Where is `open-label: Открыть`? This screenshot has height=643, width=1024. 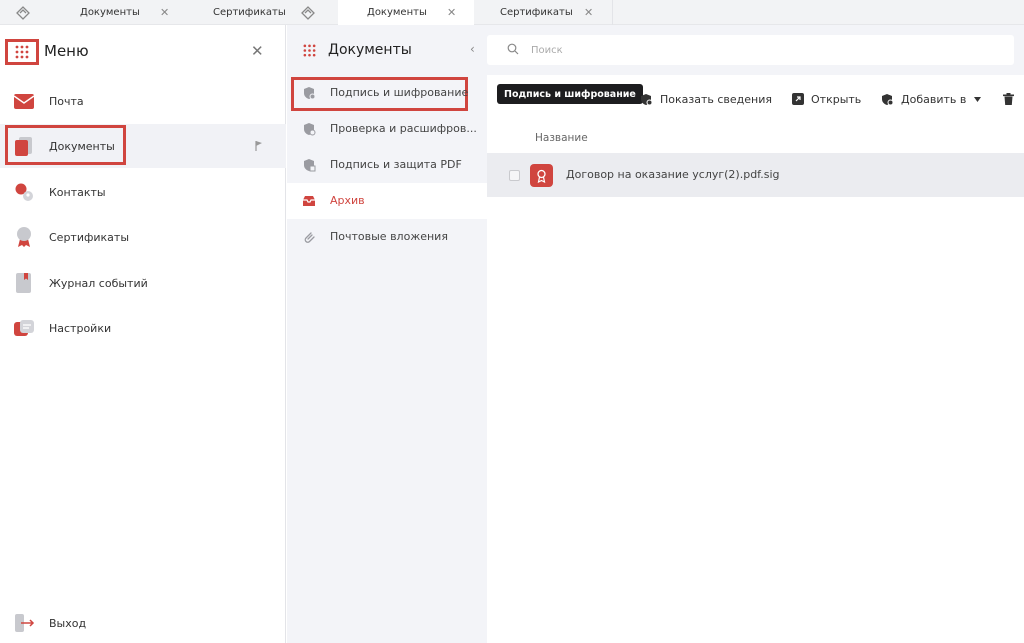
open-label: Открыть is located at coordinates (836, 99).